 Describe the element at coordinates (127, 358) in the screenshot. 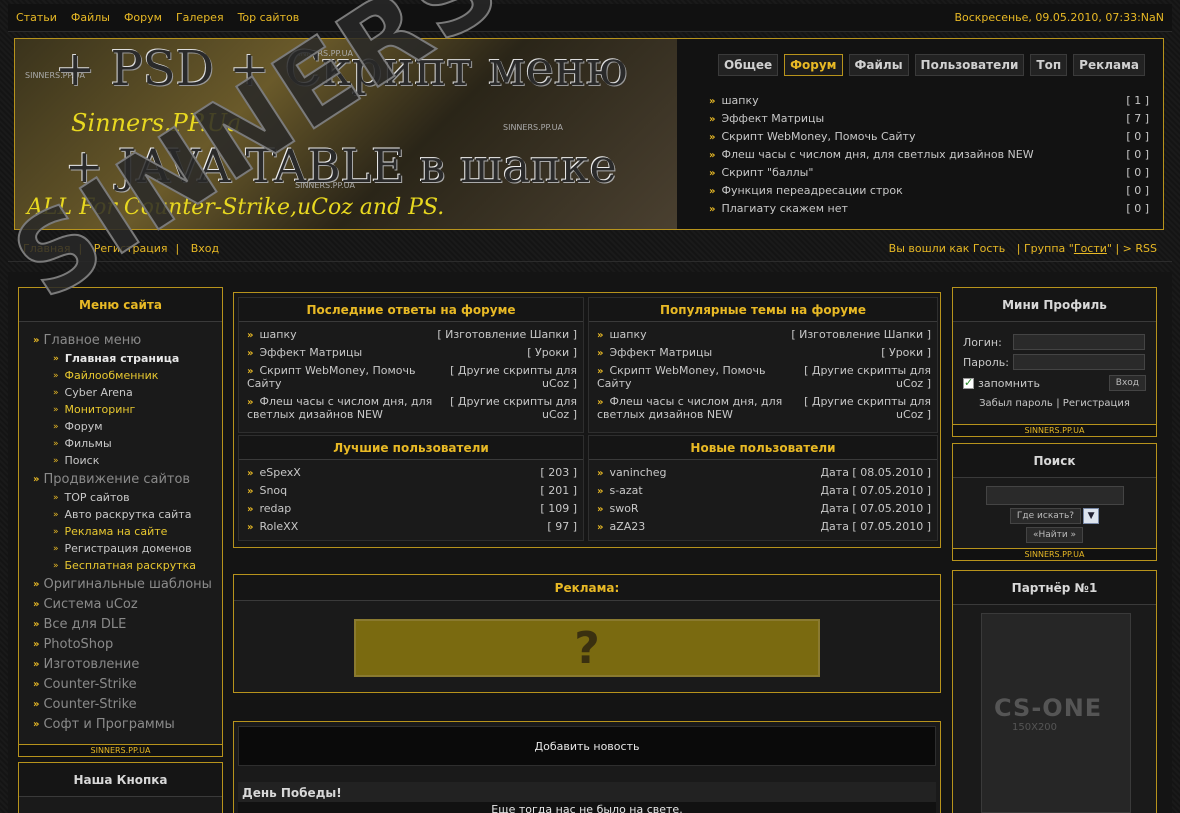

I see `menu-item: » Главная страница` at that location.